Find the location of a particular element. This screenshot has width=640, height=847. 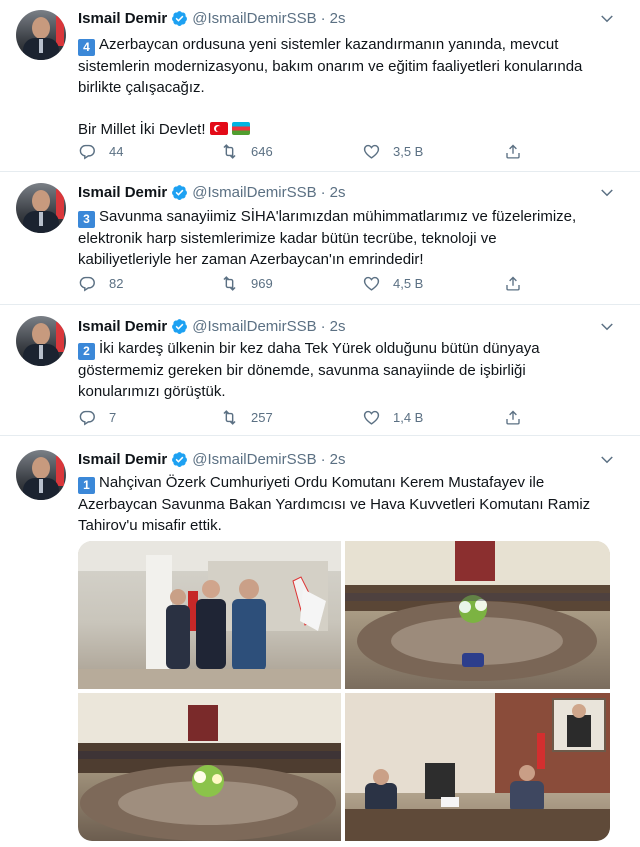

tweet-actions: 44 646 3,5 B is located at coordinates (313, 151).